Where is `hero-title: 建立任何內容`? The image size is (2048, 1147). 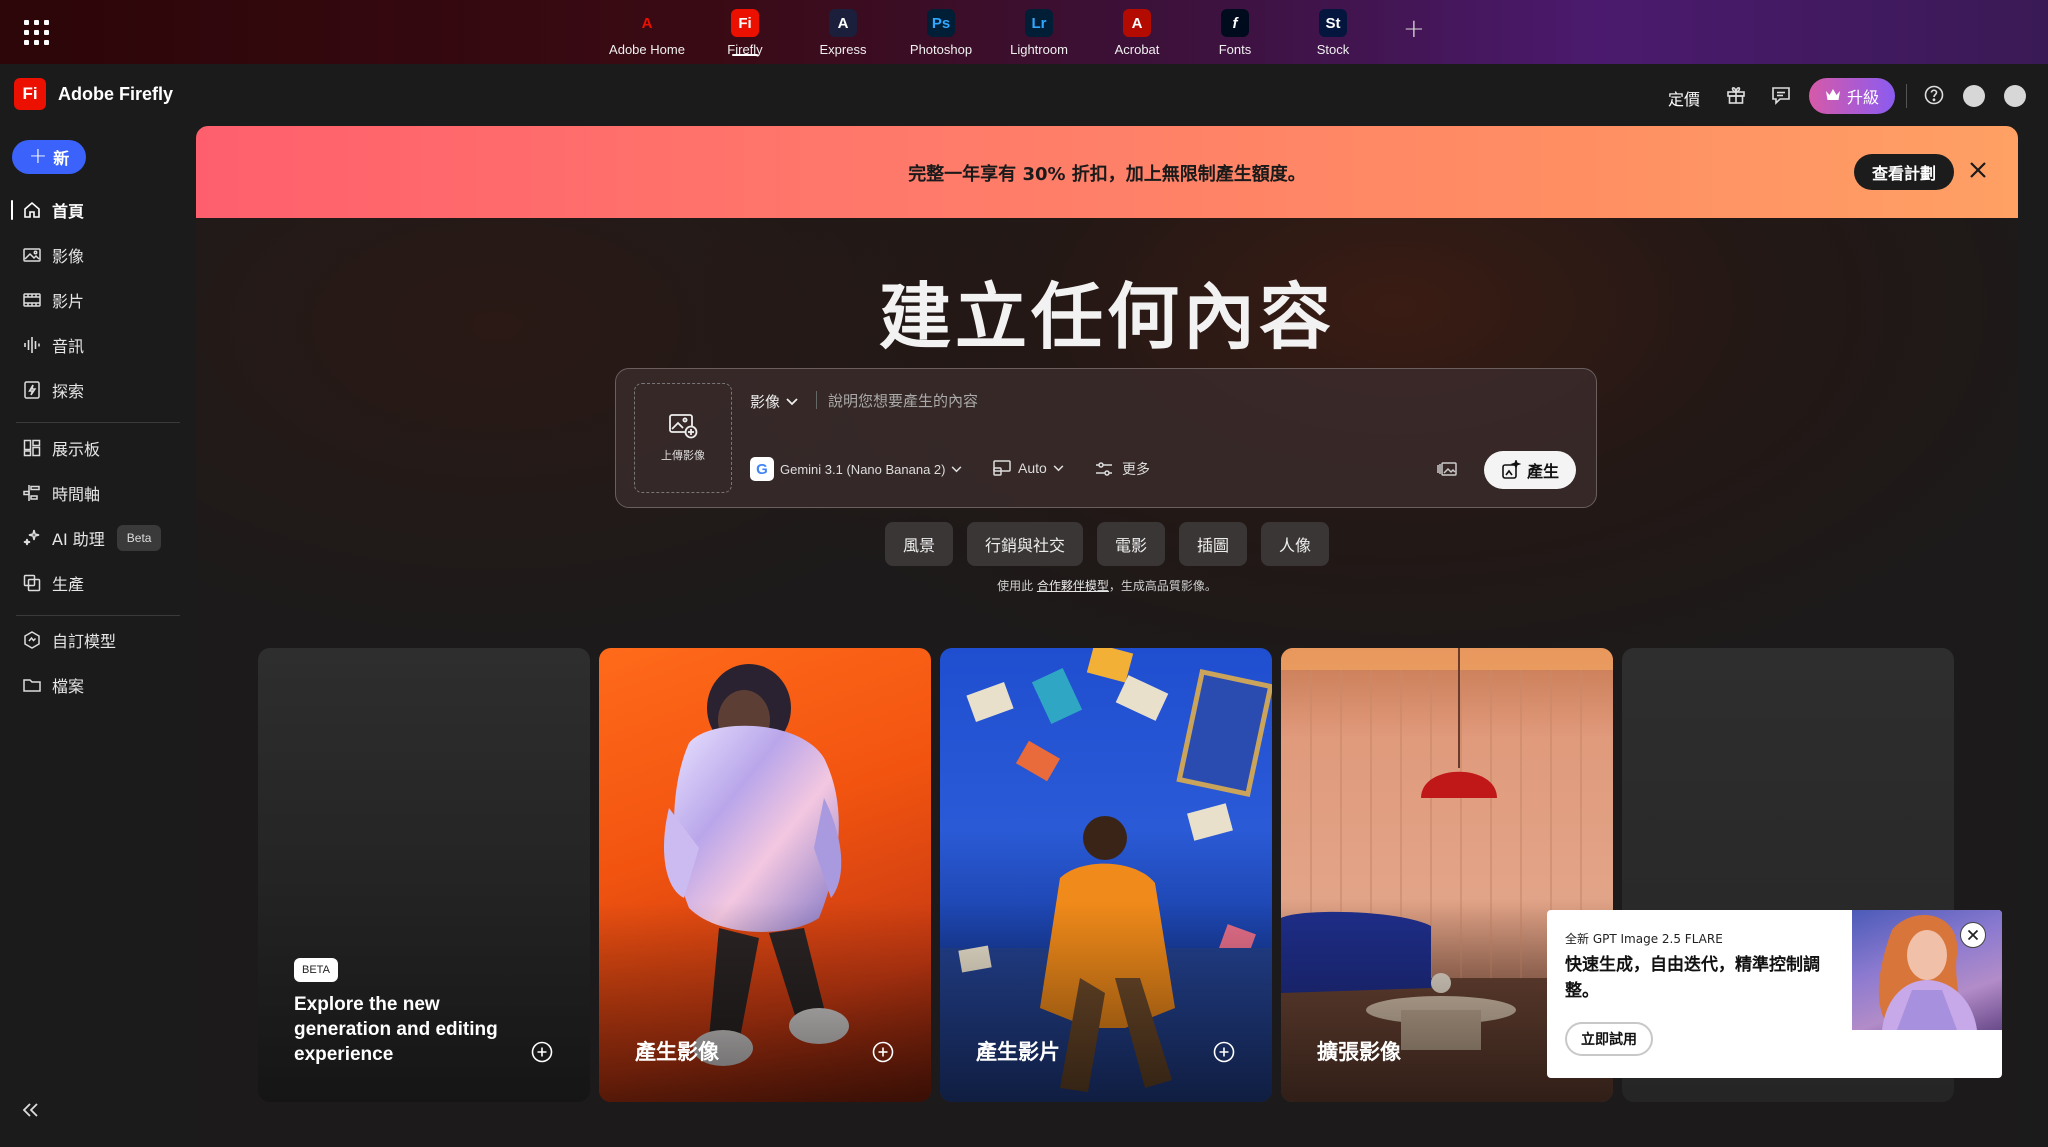
hero-title: 建立任何內容 is located at coordinates (1106, 317).